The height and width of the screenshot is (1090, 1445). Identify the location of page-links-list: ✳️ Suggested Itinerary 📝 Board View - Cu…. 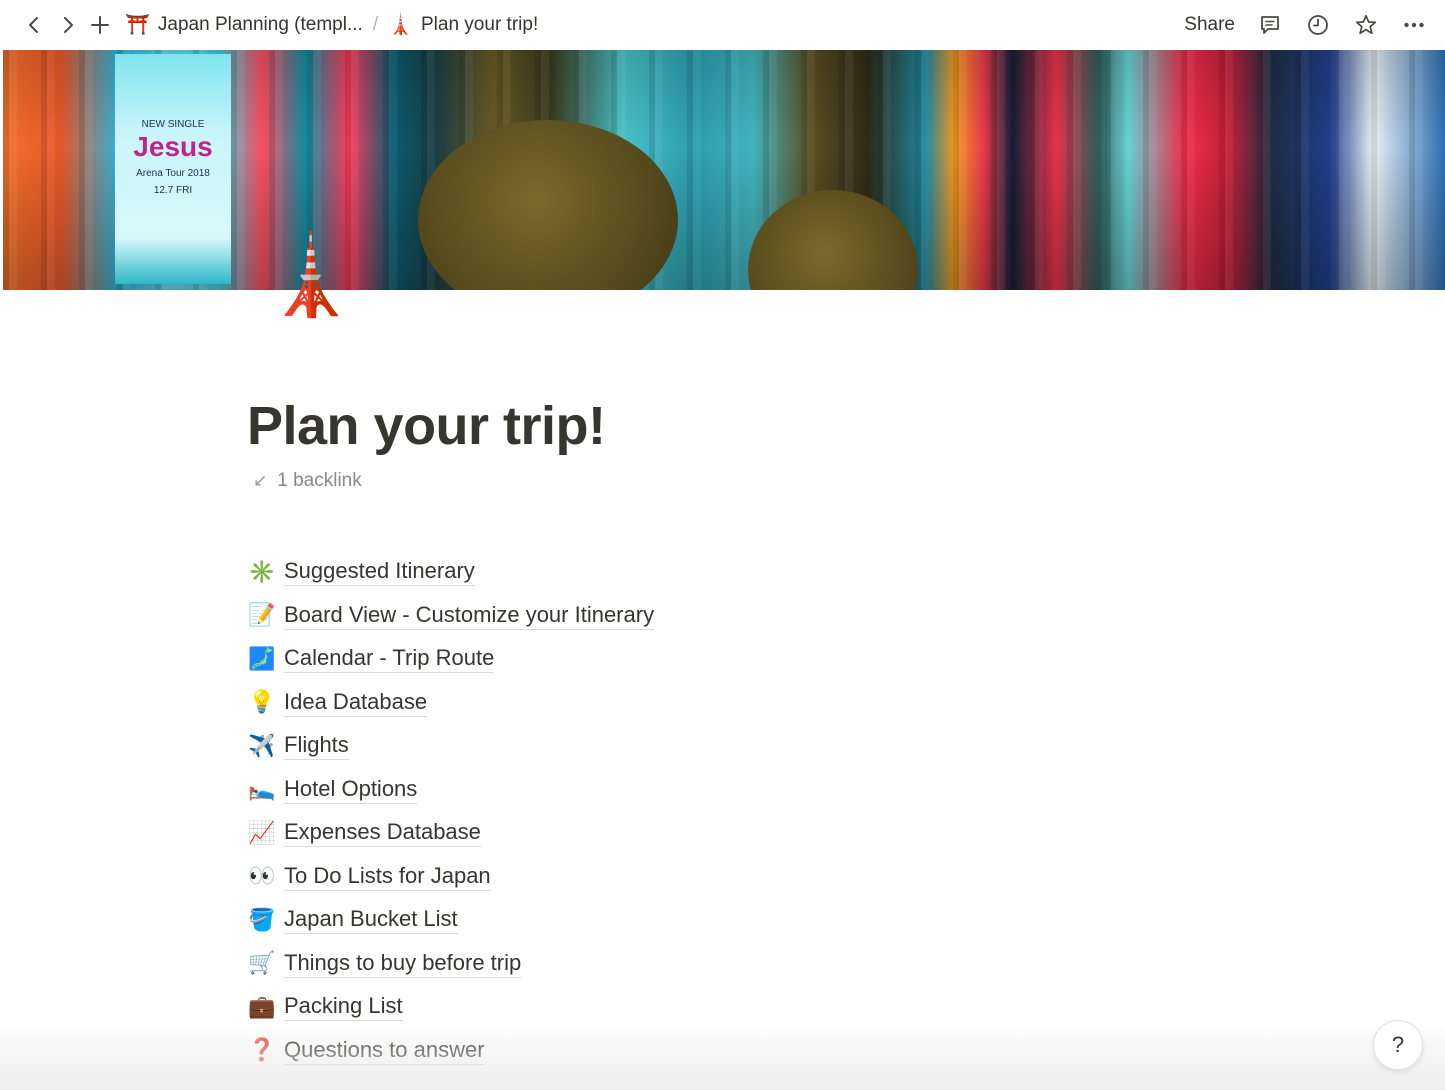
(451, 811).